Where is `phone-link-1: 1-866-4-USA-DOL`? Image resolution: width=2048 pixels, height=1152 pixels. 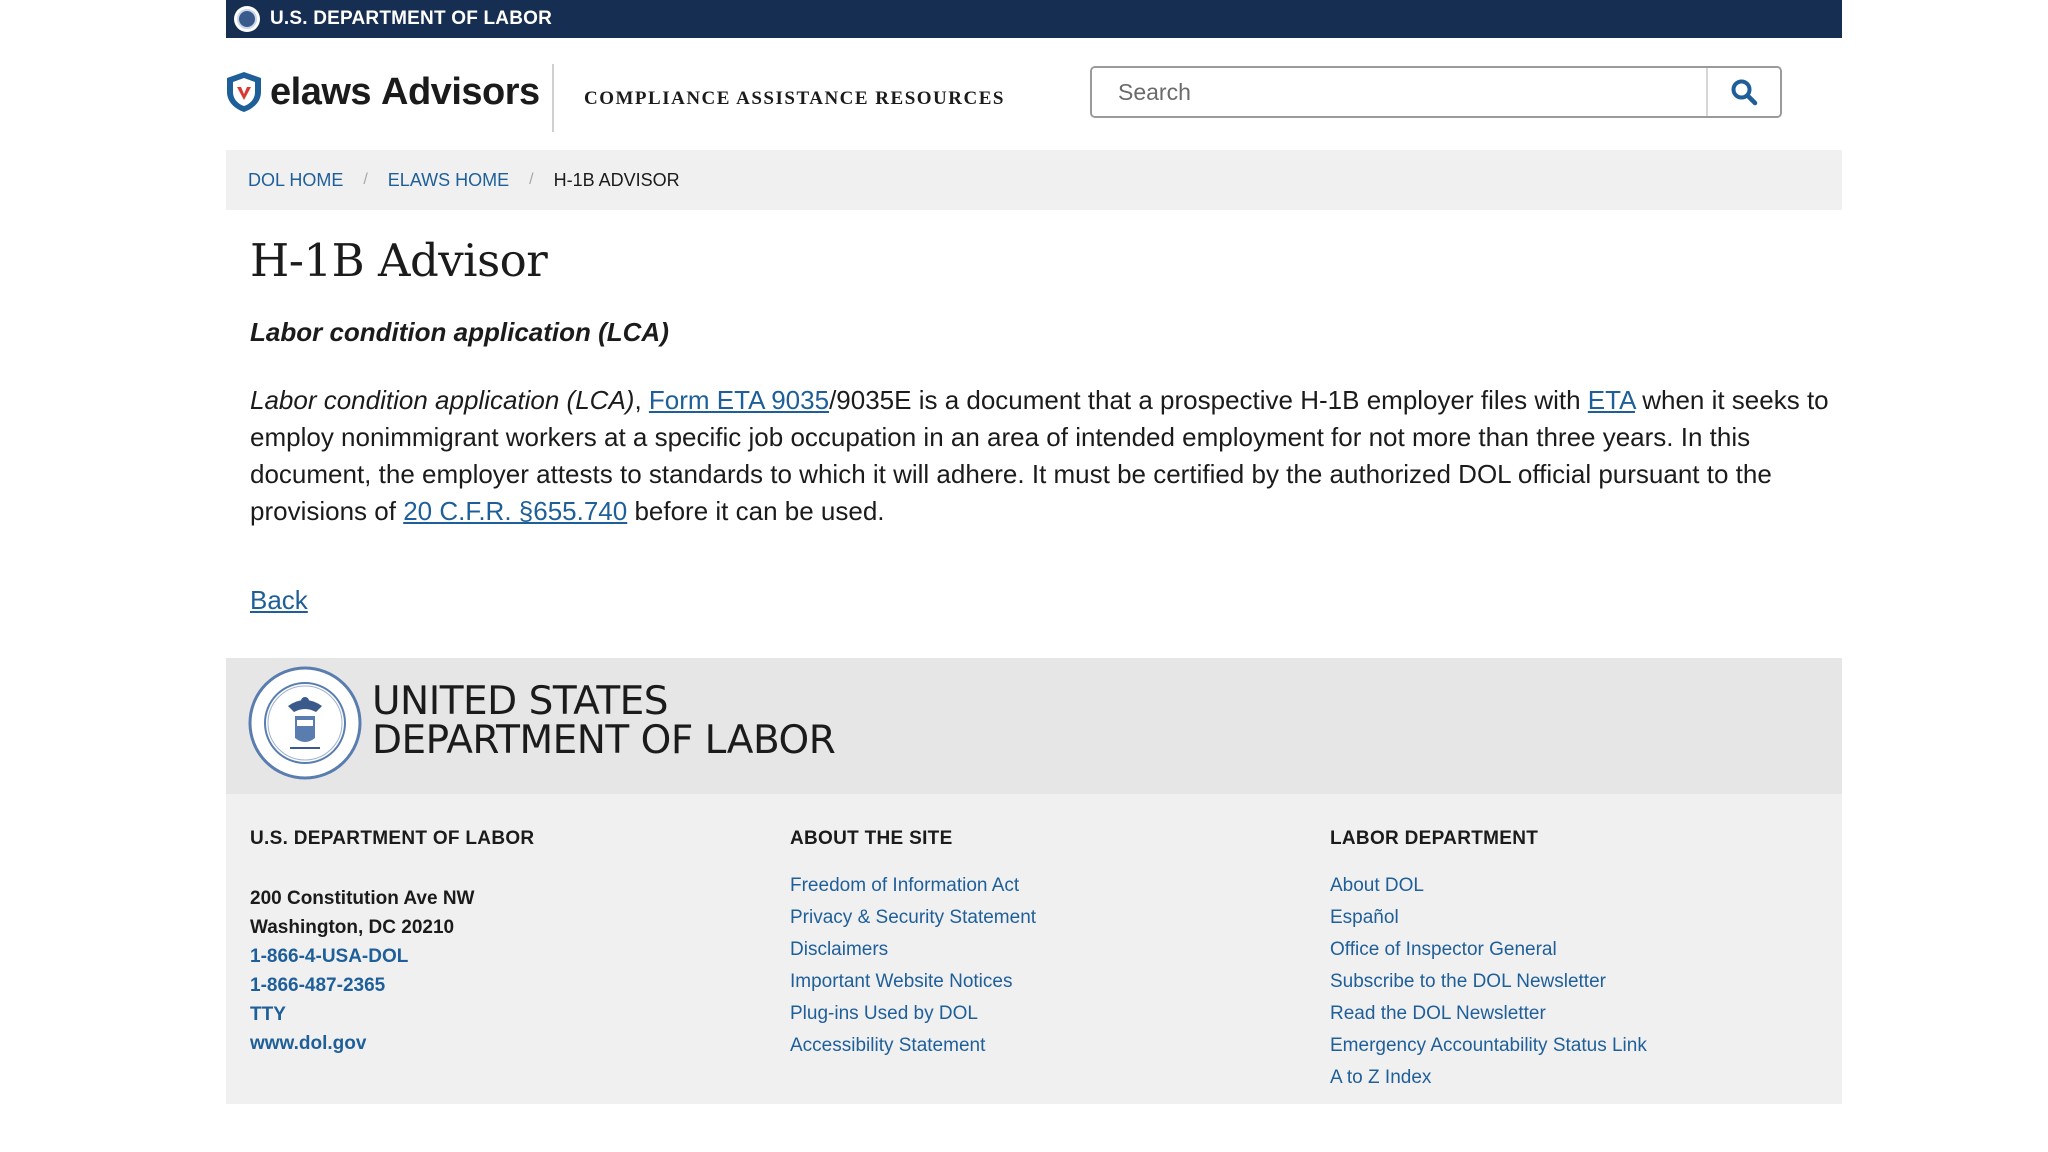 phone-link-1: 1-866-4-USA-DOL is located at coordinates (329, 956).